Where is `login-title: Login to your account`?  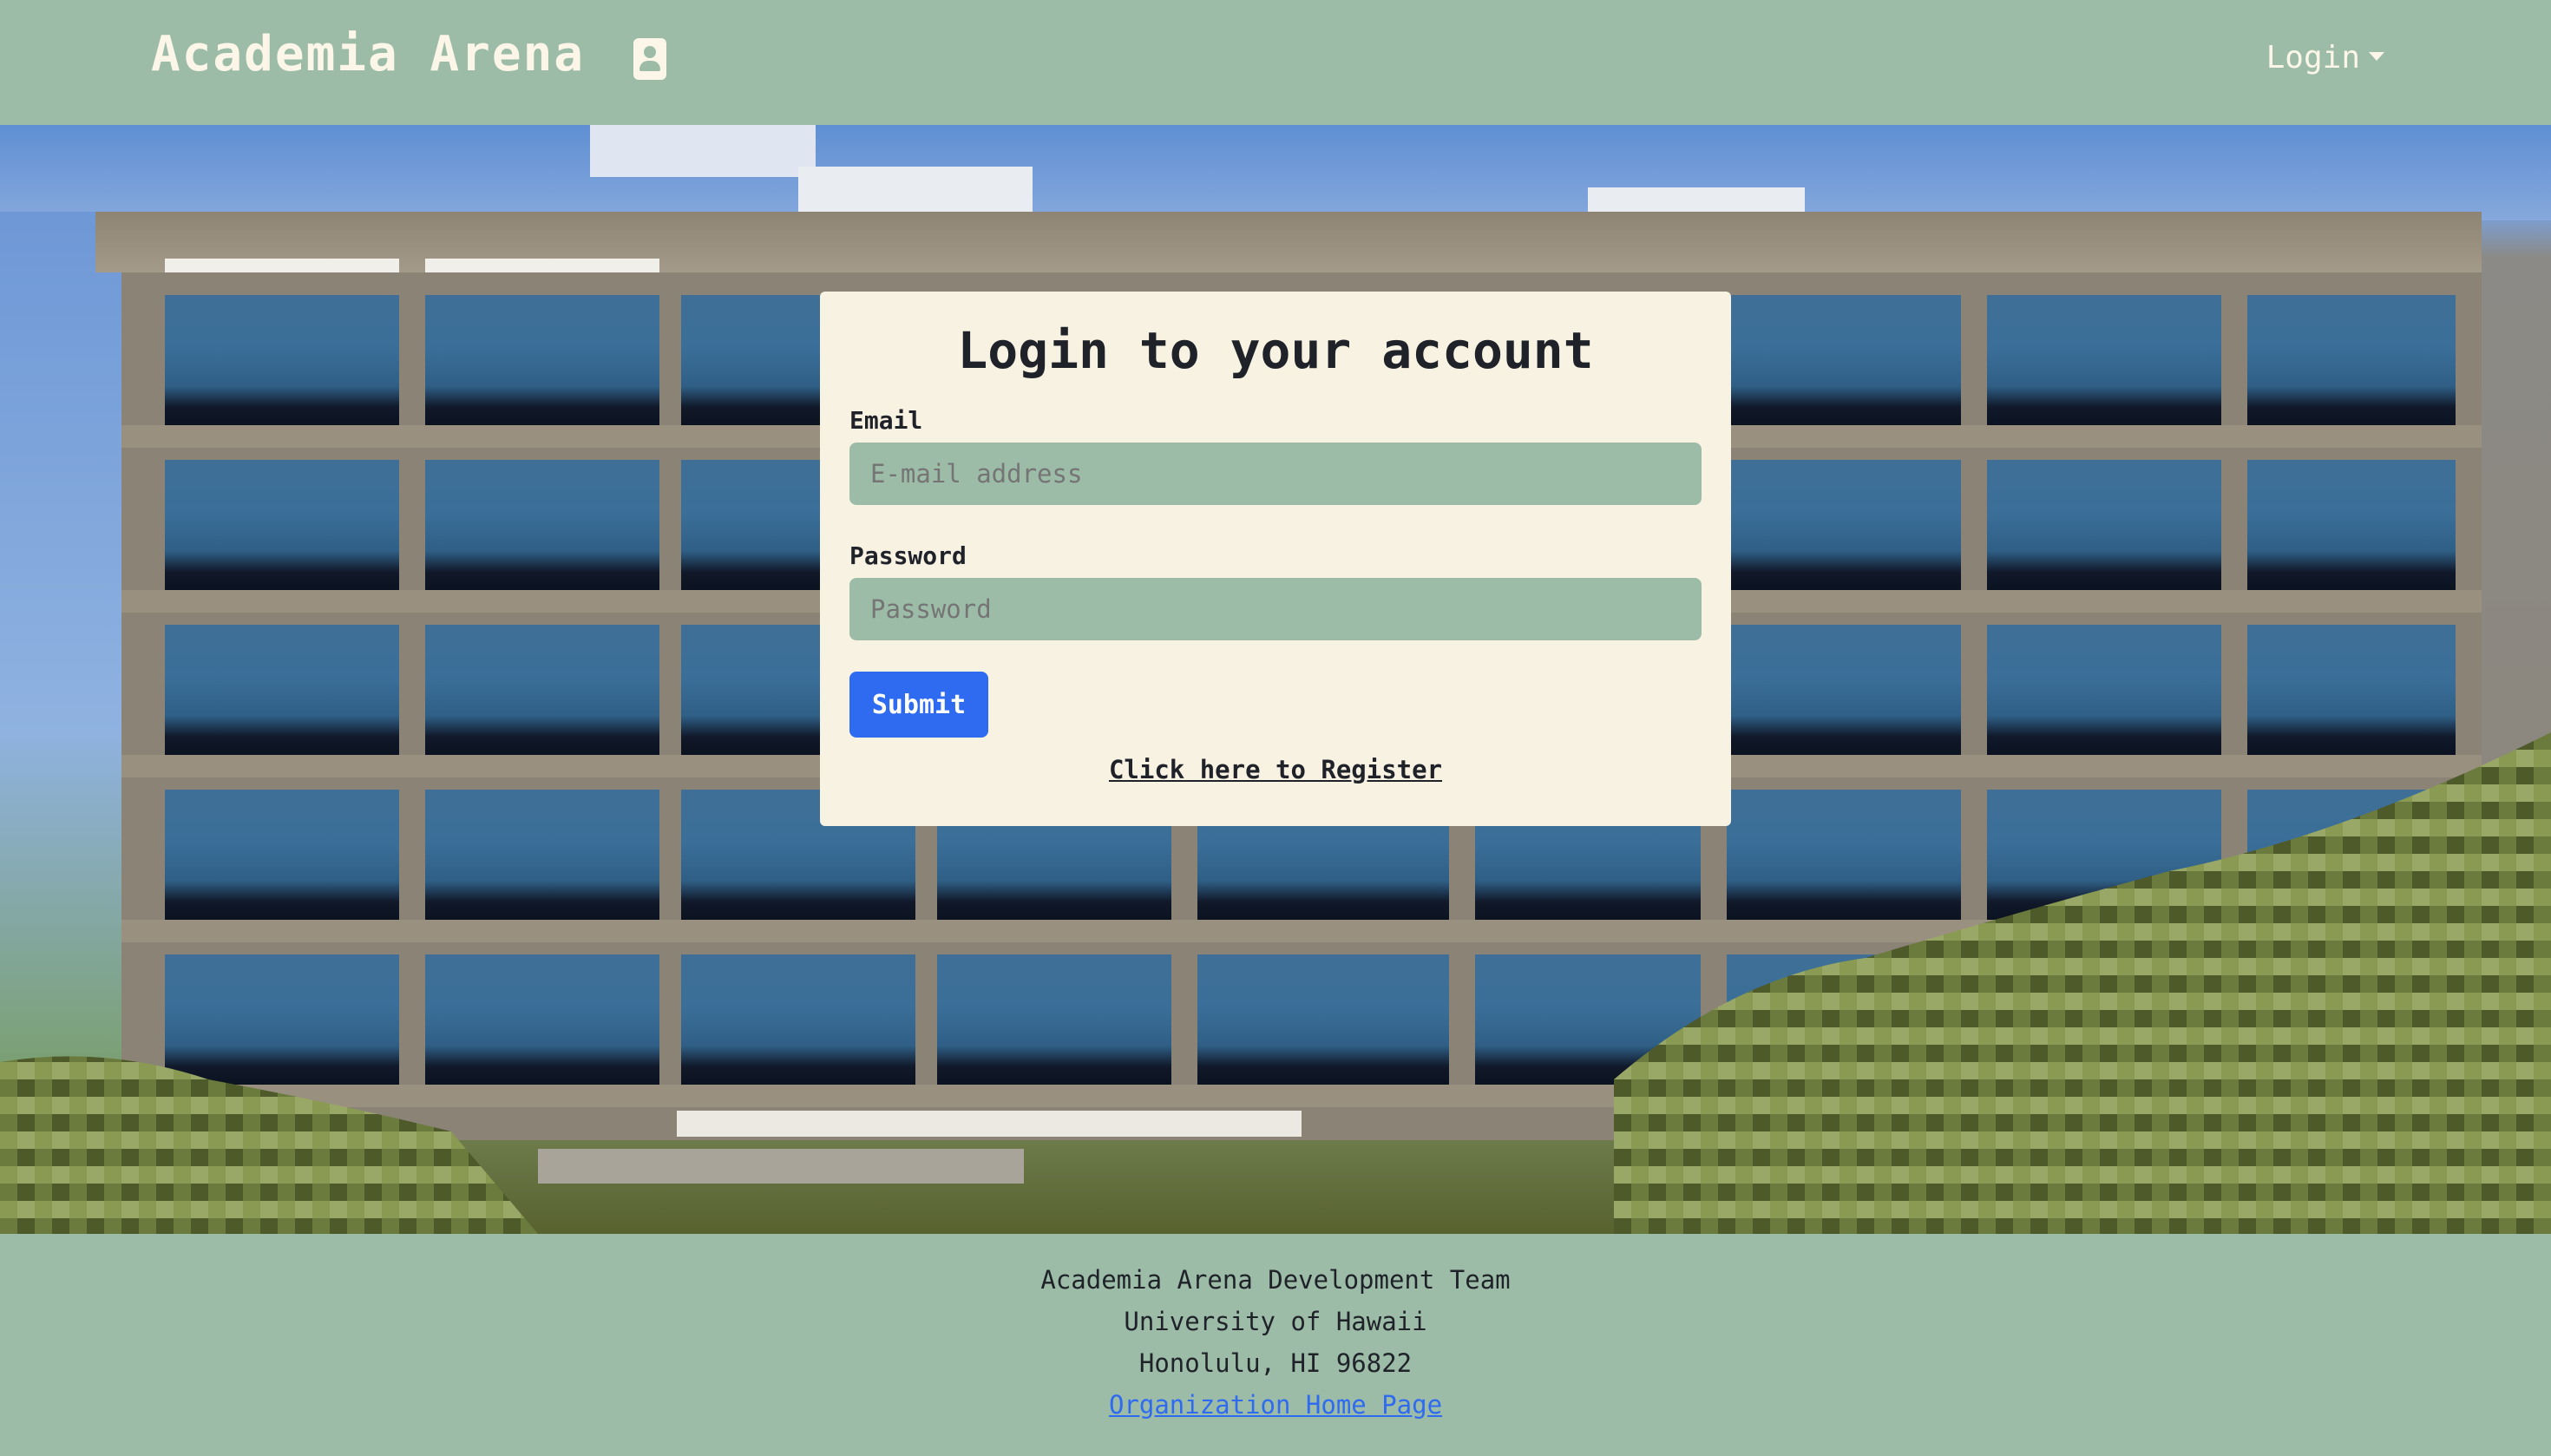 login-title: Login to your account is located at coordinates (1275, 350).